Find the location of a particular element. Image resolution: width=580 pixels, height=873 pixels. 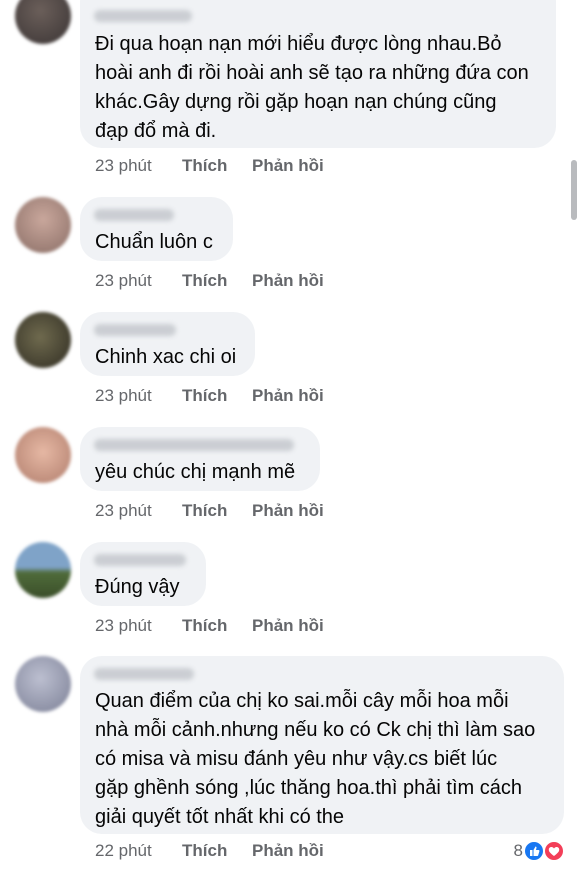

comment-text: Chuẩn luôn c is located at coordinates (154, 242).